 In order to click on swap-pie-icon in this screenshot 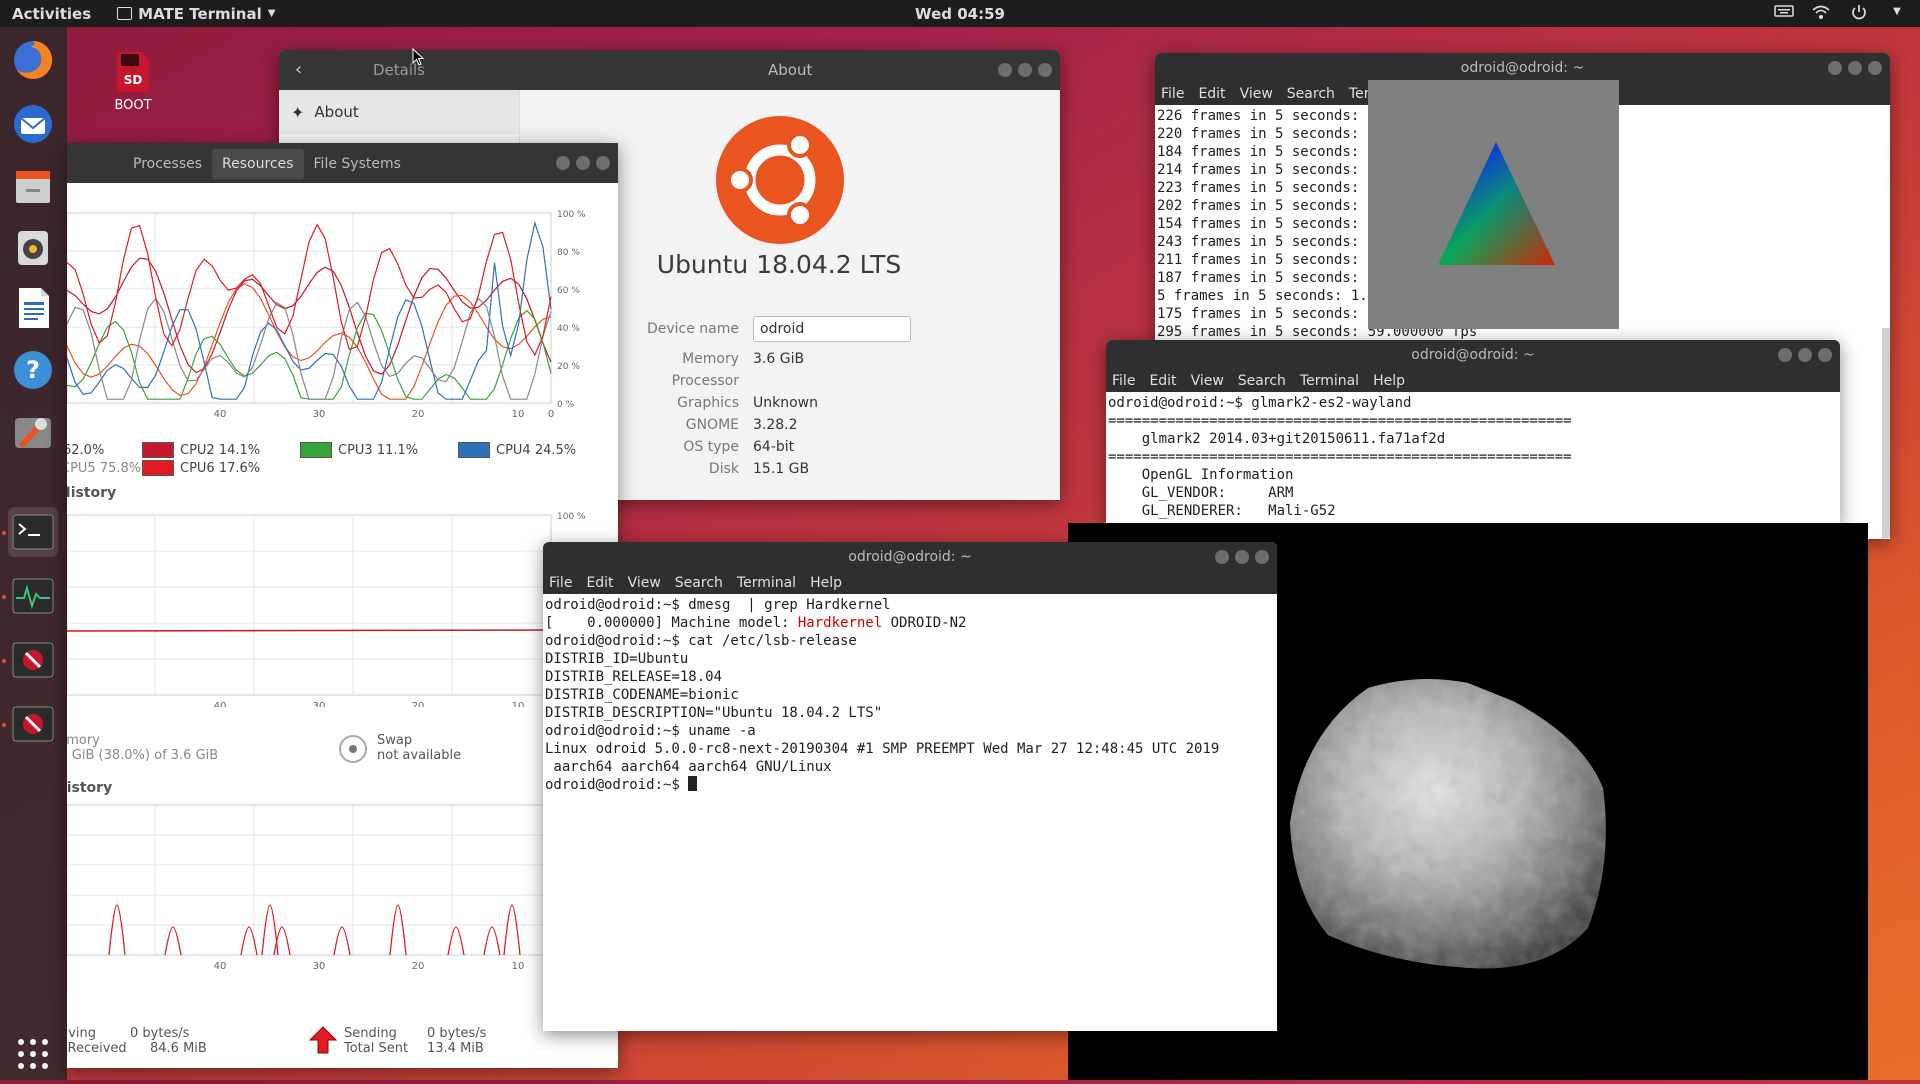, I will do `click(353, 751)`.